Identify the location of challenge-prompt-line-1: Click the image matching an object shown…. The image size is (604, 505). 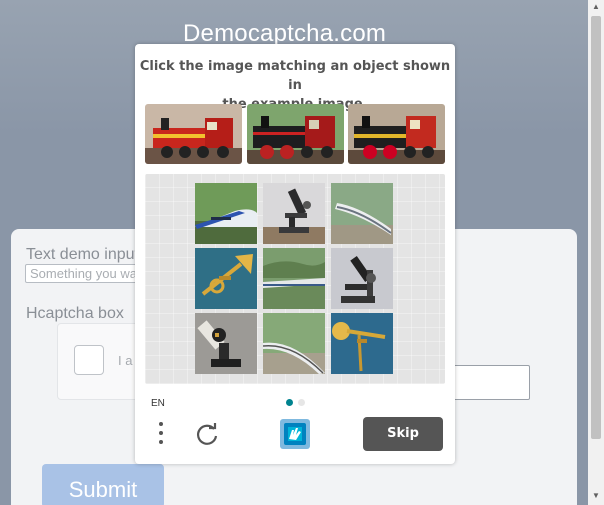
(295, 76).